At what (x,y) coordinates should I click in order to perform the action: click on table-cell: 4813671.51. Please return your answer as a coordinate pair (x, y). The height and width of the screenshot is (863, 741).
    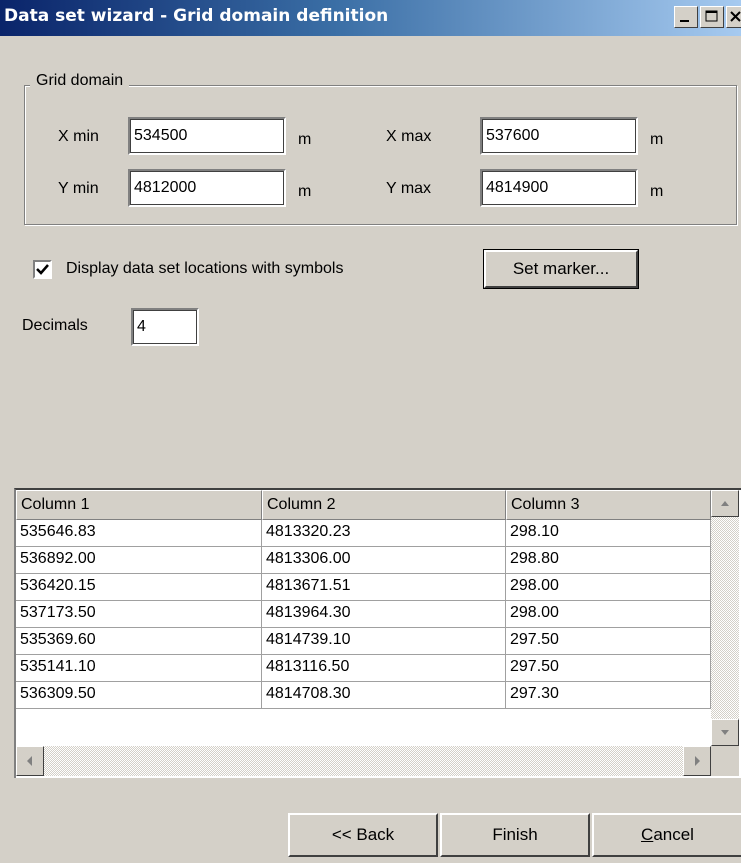
    Looking at the image, I should click on (384, 587).